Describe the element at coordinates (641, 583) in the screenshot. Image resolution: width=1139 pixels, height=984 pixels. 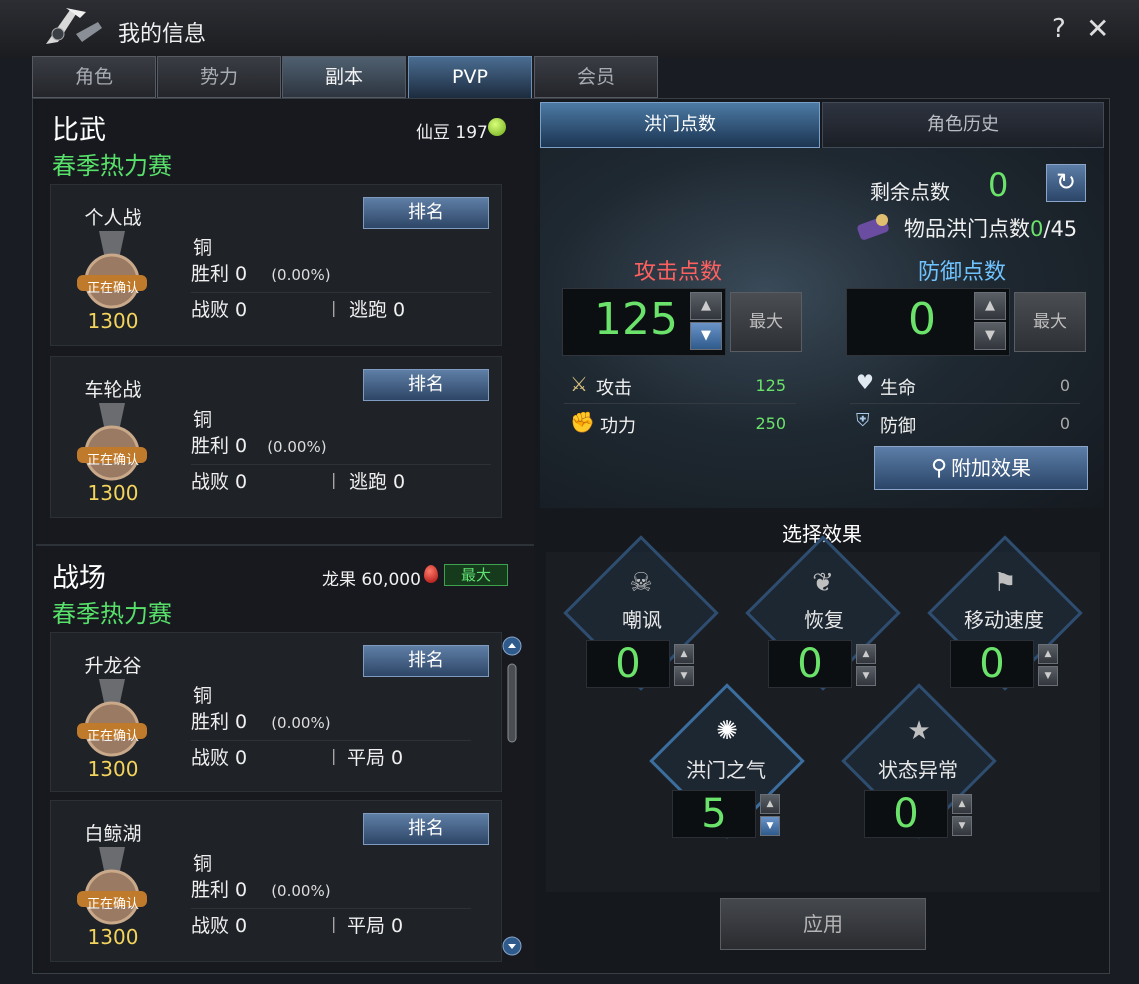
I see `skull-icon: ☠` at that location.